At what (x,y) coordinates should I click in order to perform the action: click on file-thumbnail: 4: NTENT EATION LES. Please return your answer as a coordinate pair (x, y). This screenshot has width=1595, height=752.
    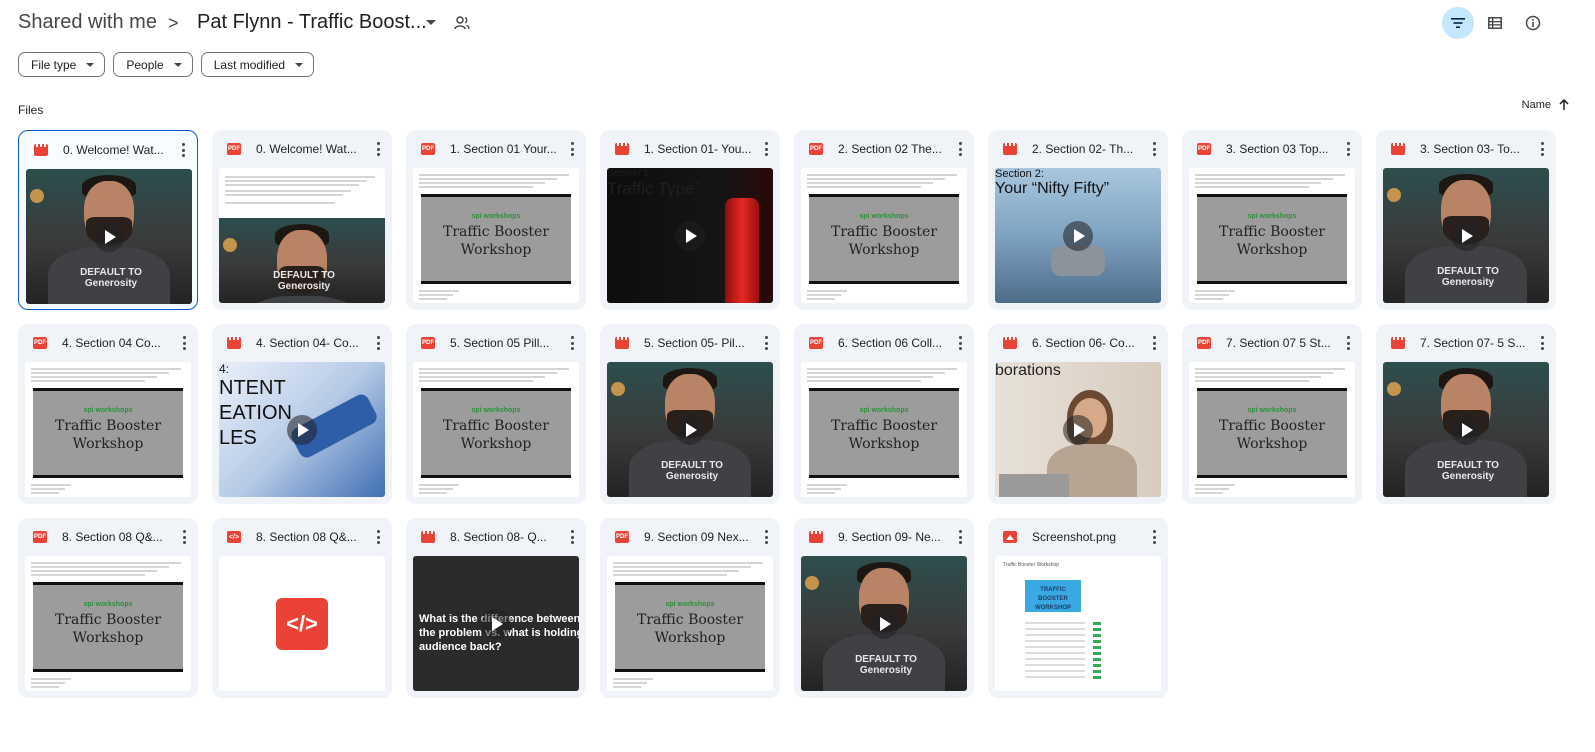
    Looking at the image, I should click on (302, 429).